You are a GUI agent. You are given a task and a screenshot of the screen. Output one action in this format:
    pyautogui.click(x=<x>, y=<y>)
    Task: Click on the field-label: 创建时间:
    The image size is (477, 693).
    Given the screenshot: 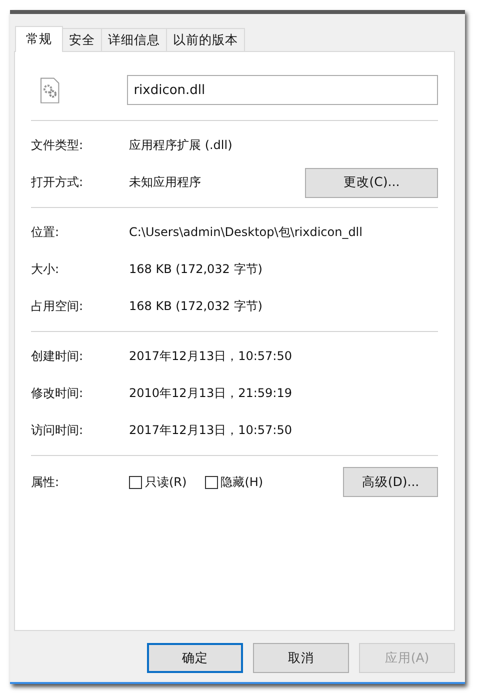 What is the action you would take?
    pyautogui.click(x=57, y=356)
    